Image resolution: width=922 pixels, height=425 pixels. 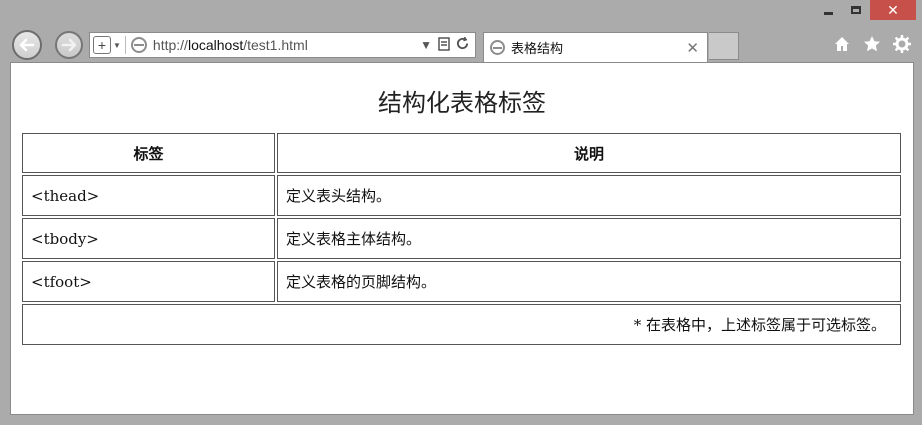 What do you see at coordinates (444, 45) in the screenshot?
I see `compatibility-view-icon` at bounding box center [444, 45].